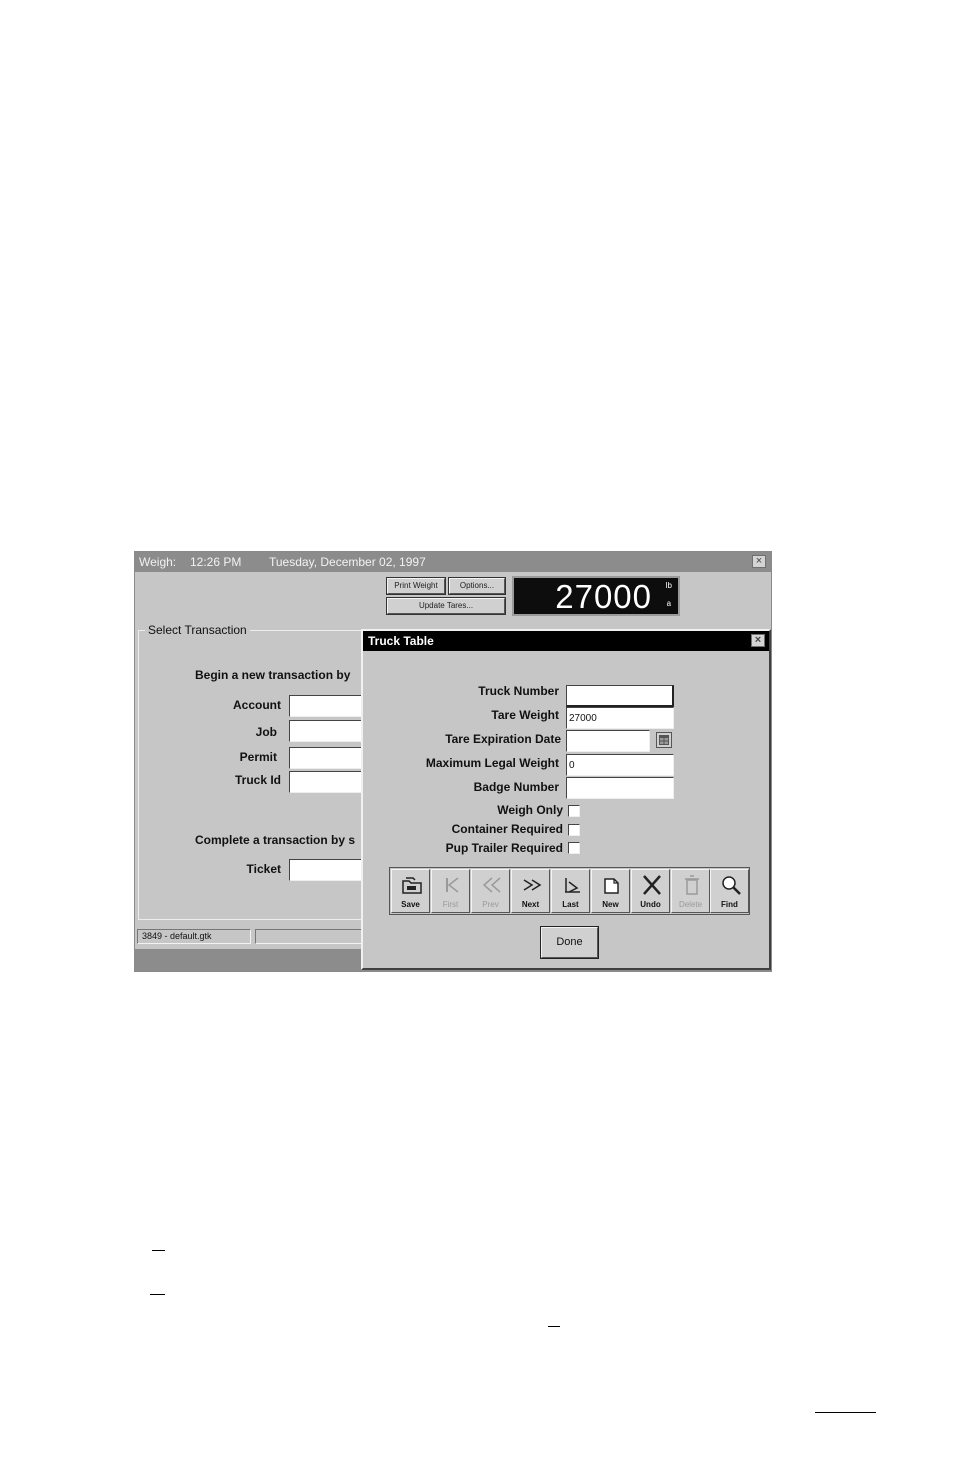  What do you see at coordinates (574, 830) in the screenshot?
I see `container-required-checkbox` at bounding box center [574, 830].